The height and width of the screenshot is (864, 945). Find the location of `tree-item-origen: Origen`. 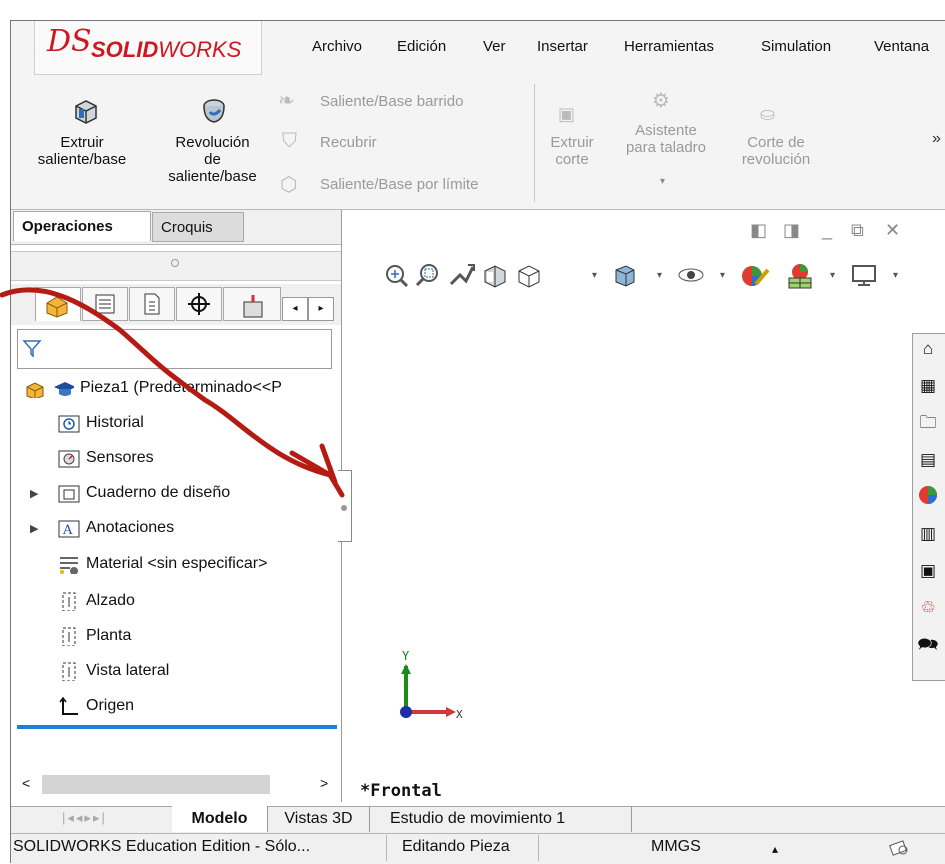

tree-item-origen: Origen is located at coordinates (96, 706).